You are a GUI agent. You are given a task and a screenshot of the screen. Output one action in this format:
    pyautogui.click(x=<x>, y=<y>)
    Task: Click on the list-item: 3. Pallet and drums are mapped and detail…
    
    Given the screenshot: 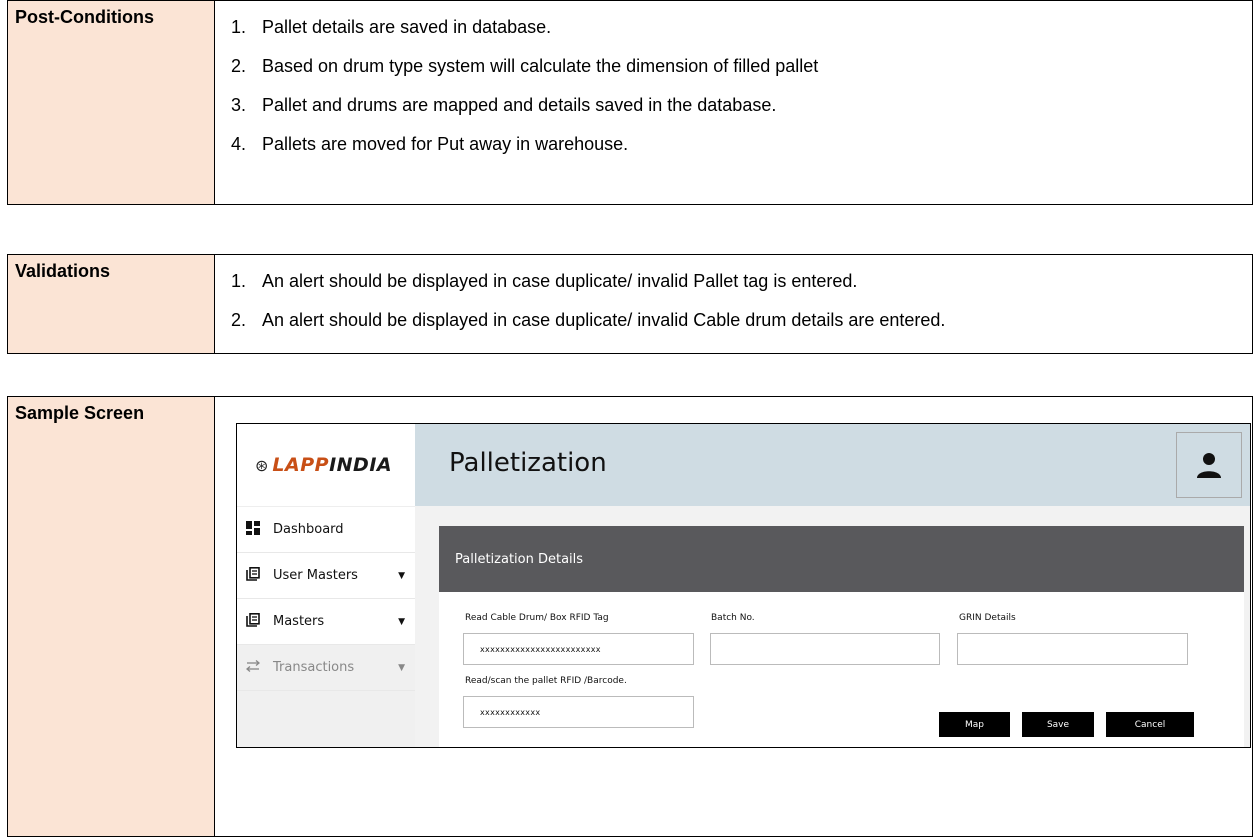 What is the action you would take?
    pyautogui.click(x=733, y=105)
    